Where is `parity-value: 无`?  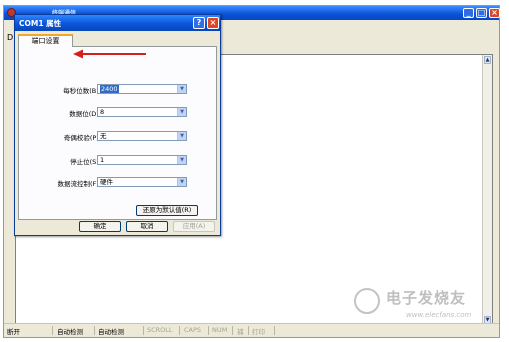
parity-value: 无 is located at coordinates (103, 136).